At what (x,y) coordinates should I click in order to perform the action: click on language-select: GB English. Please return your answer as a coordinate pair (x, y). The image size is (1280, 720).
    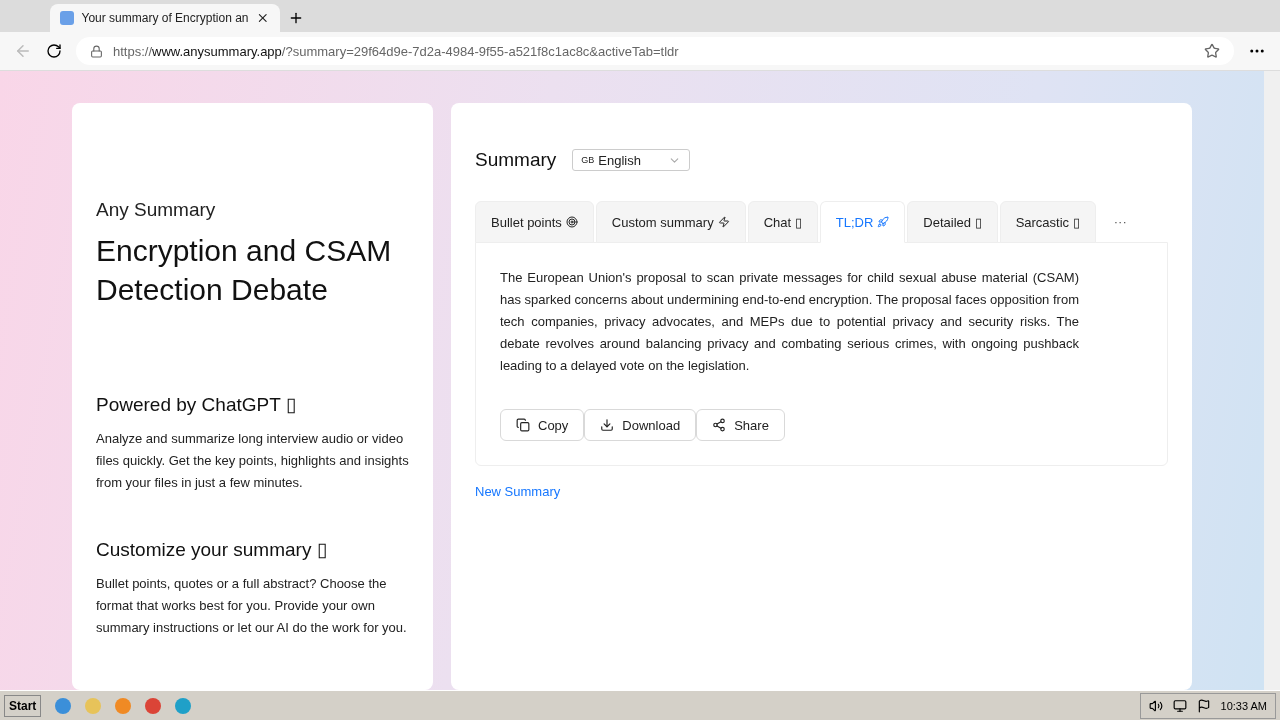
    Looking at the image, I should click on (631, 160).